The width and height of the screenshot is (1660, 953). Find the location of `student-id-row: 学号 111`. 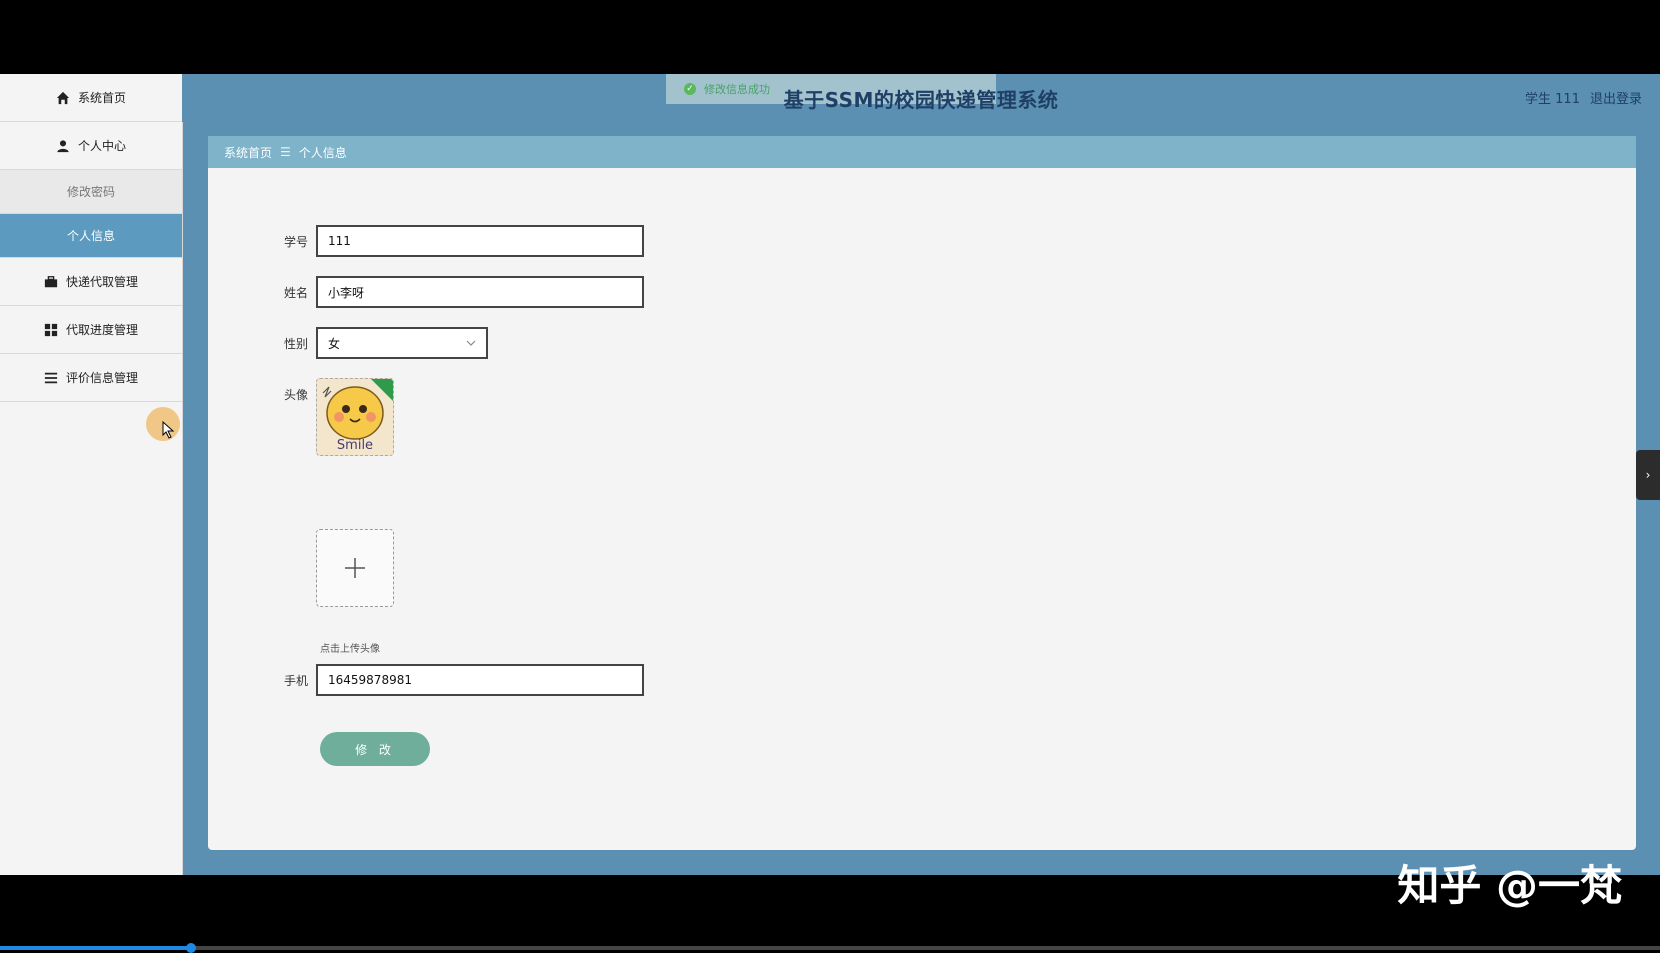

student-id-row: 学号 111 is located at coordinates (461, 241).